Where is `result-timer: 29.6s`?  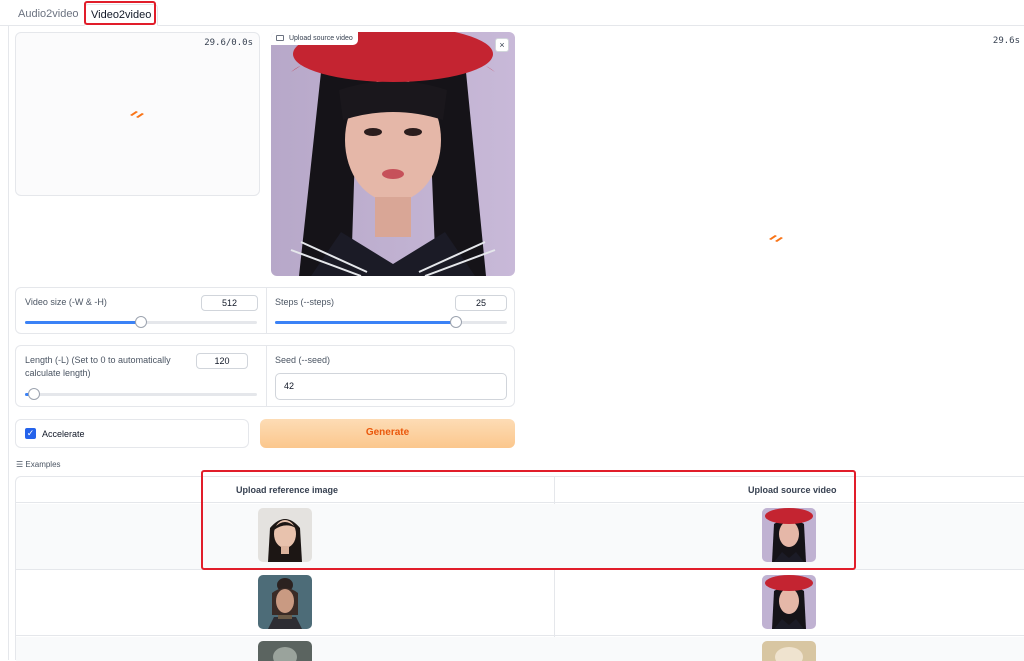
result-timer: 29.6s is located at coordinates (1006, 41).